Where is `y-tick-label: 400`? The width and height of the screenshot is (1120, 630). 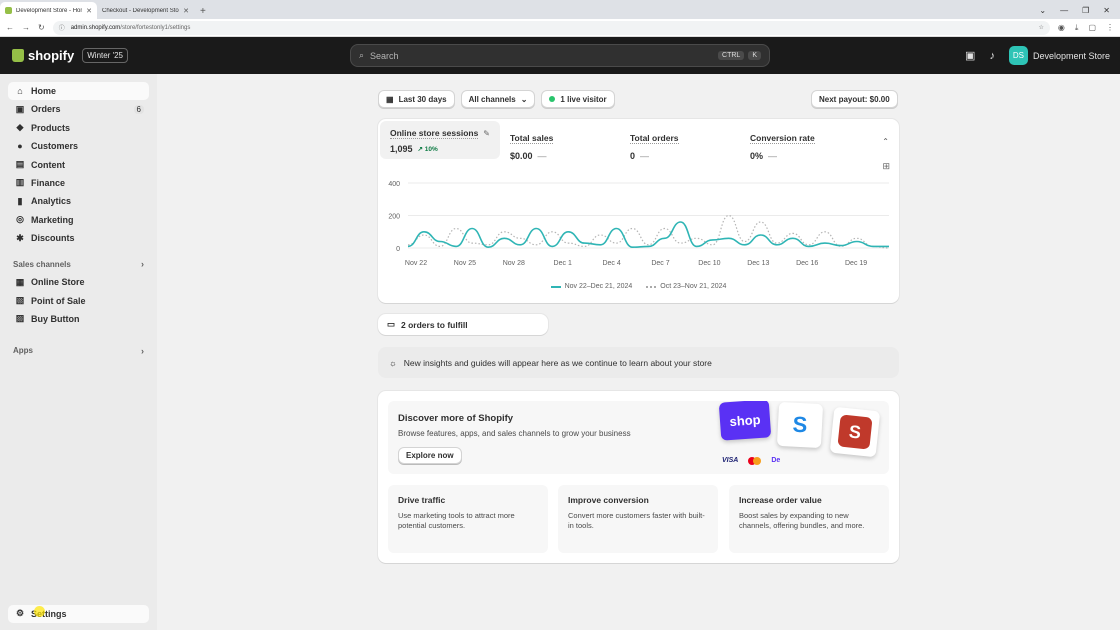
y-tick-label: 400 is located at coordinates (394, 184).